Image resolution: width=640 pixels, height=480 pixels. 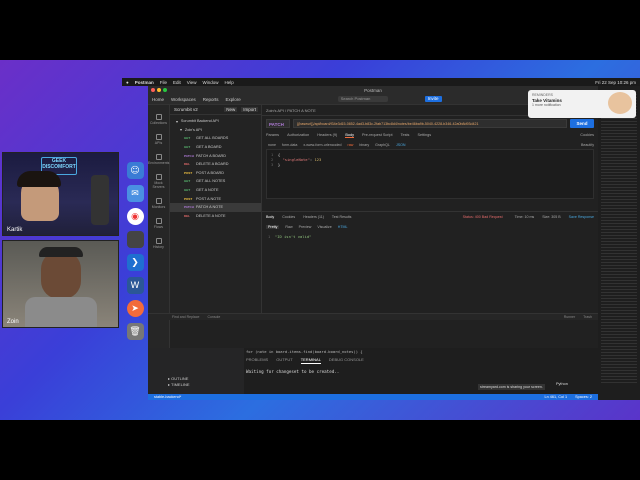 What do you see at coordinates (135, 216) in the screenshot?
I see `chrome-icon: ◉` at bounding box center [135, 216].